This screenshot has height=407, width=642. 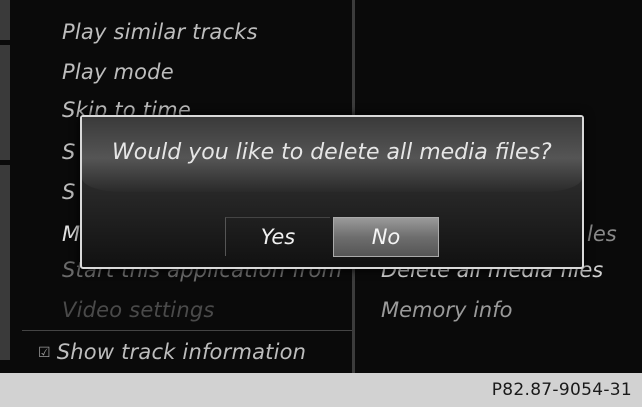 What do you see at coordinates (118, 72) in the screenshot?
I see `menu-item-play-mode: Play mode` at bounding box center [118, 72].